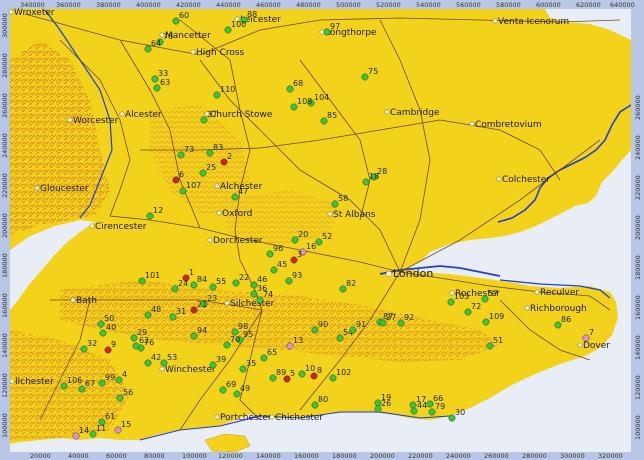  I want to click on site-number: 74, so click(268, 294).